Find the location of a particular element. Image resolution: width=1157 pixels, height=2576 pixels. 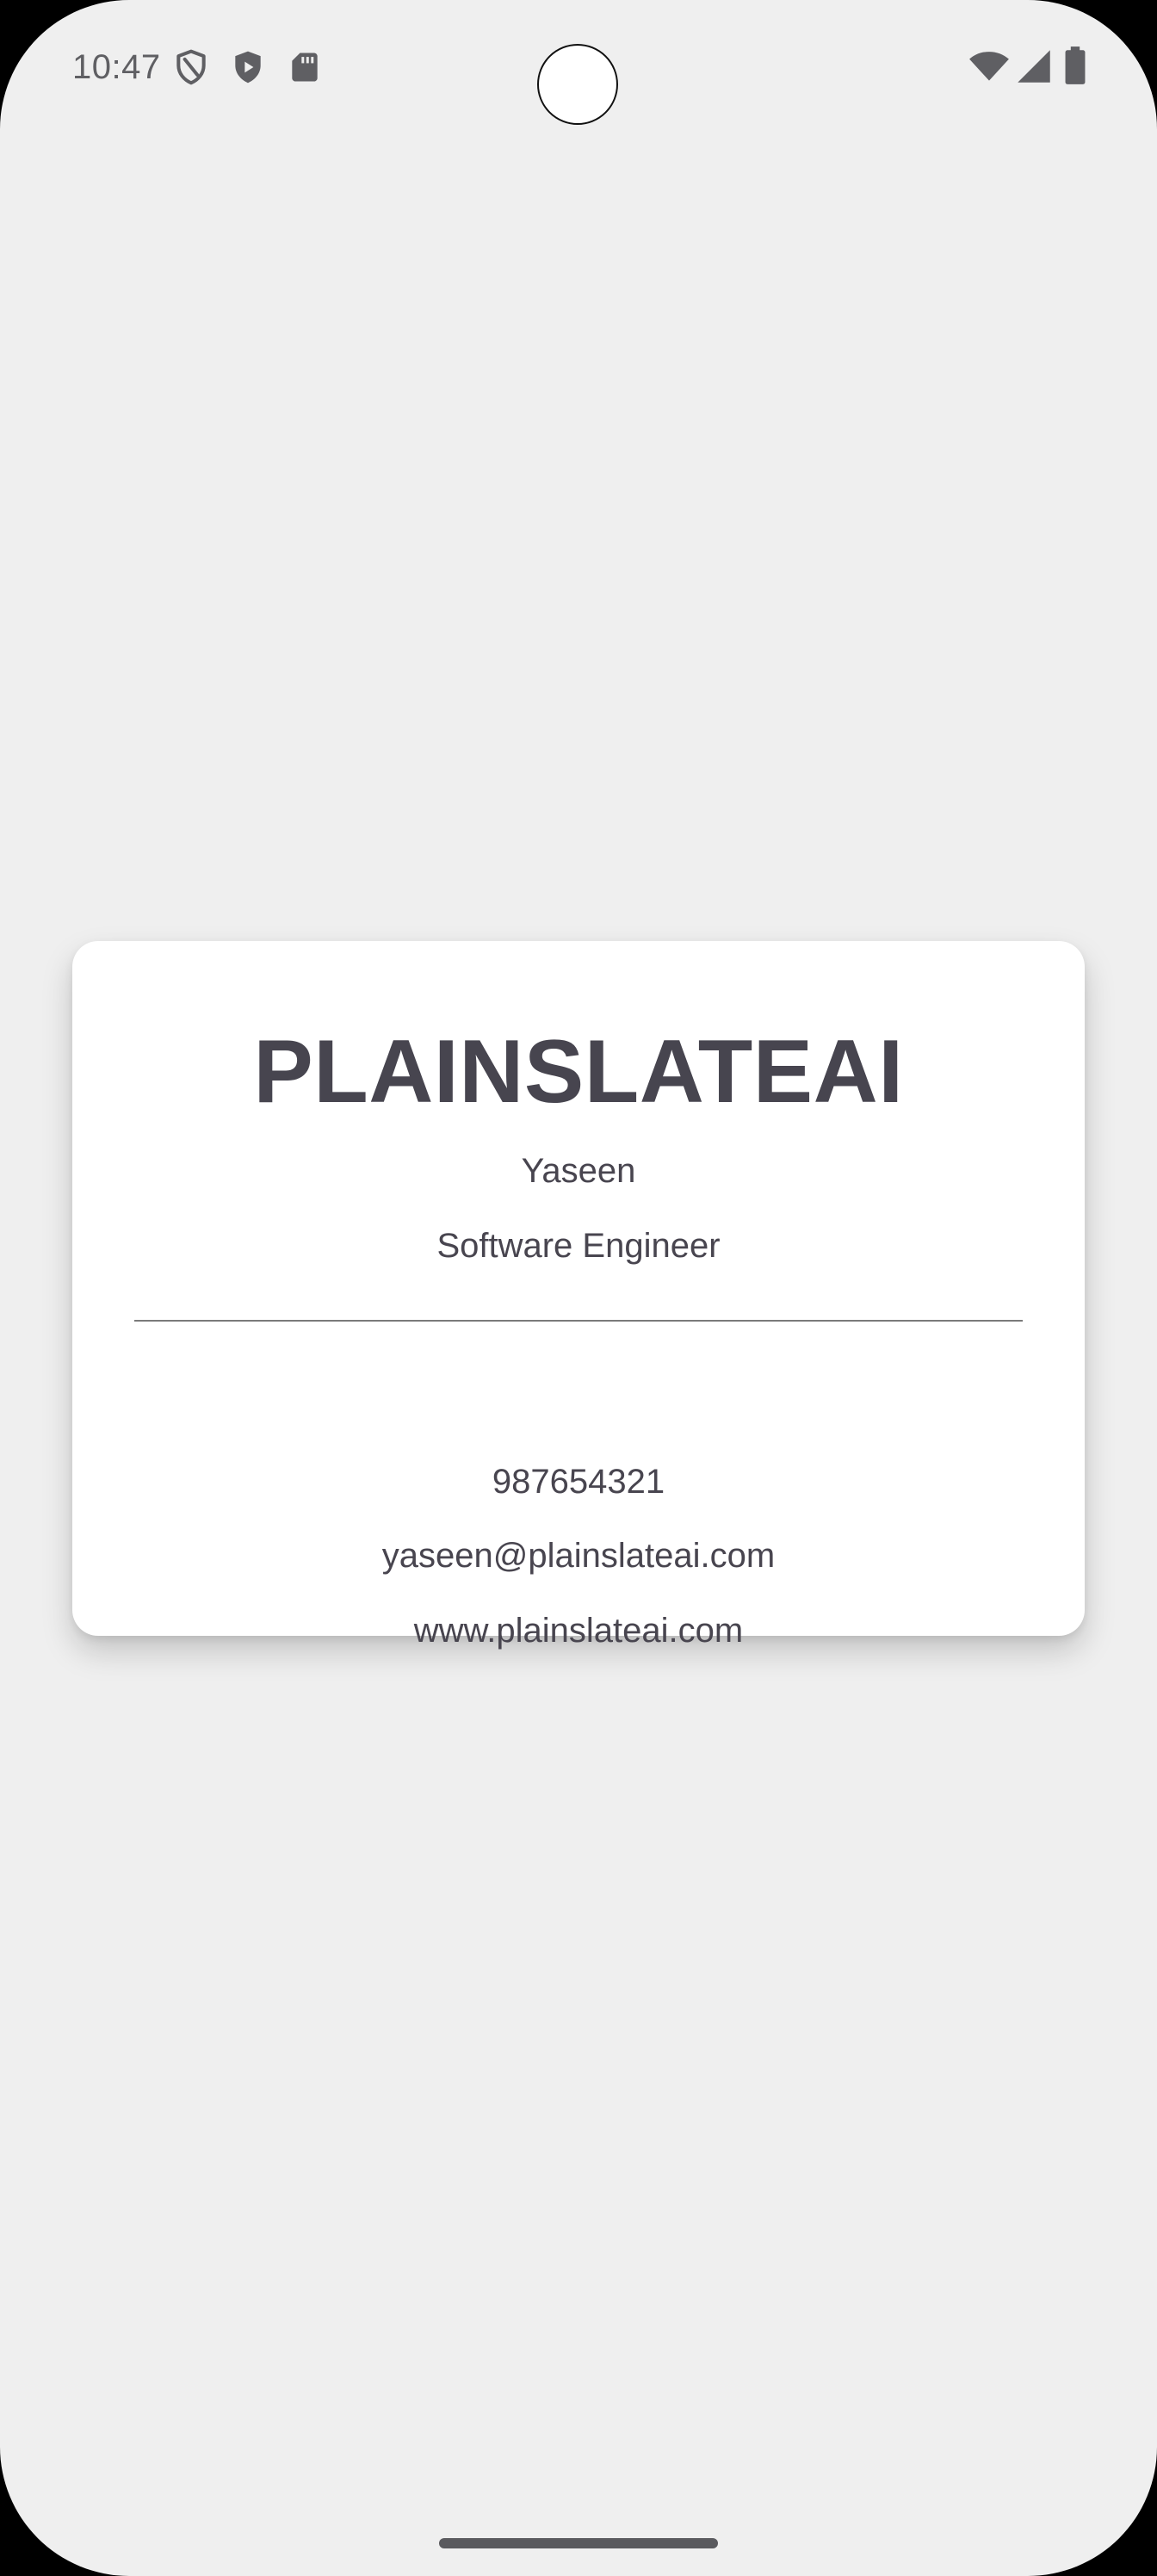

camera-cutout is located at coordinates (578, 84).